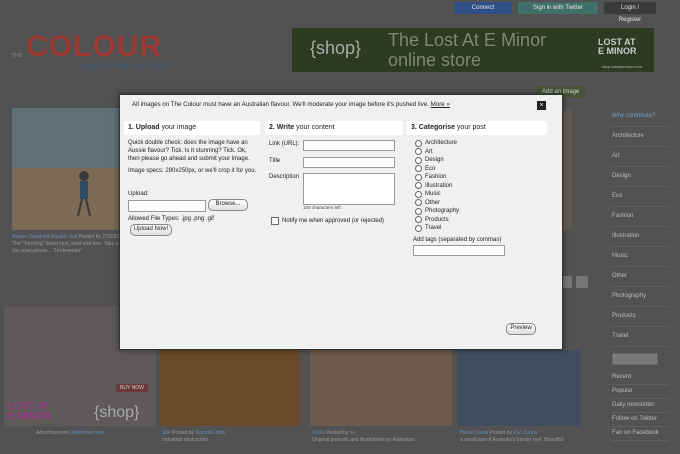 The width and height of the screenshot is (680, 454). What do you see at coordinates (437, 177) in the screenshot?
I see `category-option-fashion: Fashion` at bounding box center [437, 177].